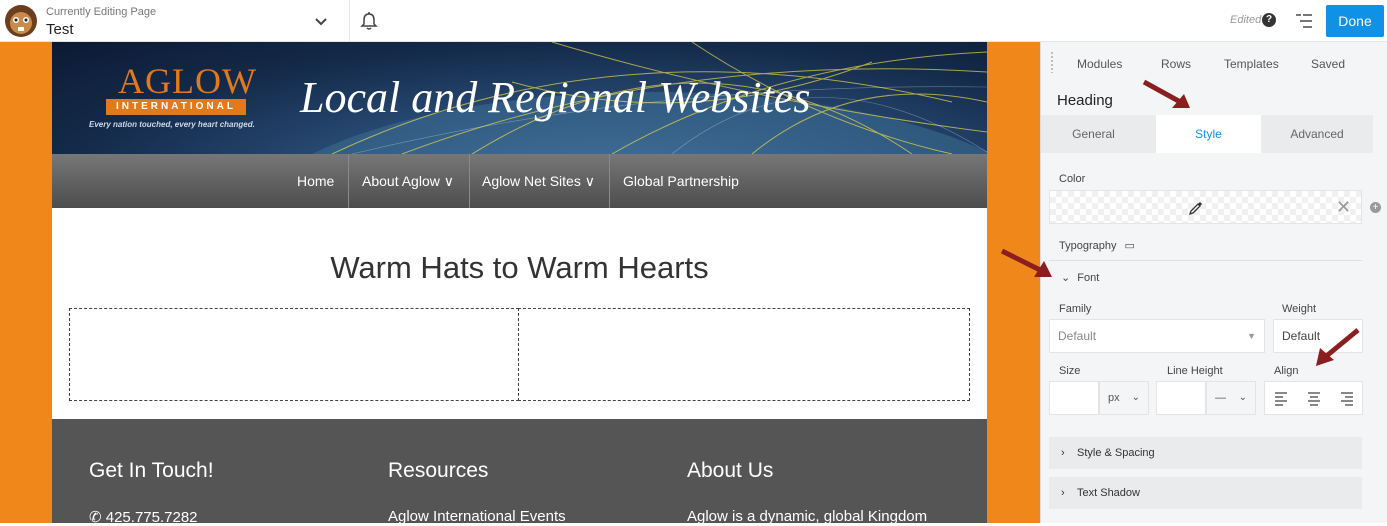 Image resolution: width=1387 pixels, height=526 pixels. Describe the element at coordinates (555, 97) in the screenshot. I see `banner-title: Local and Regional Websites` at that location.